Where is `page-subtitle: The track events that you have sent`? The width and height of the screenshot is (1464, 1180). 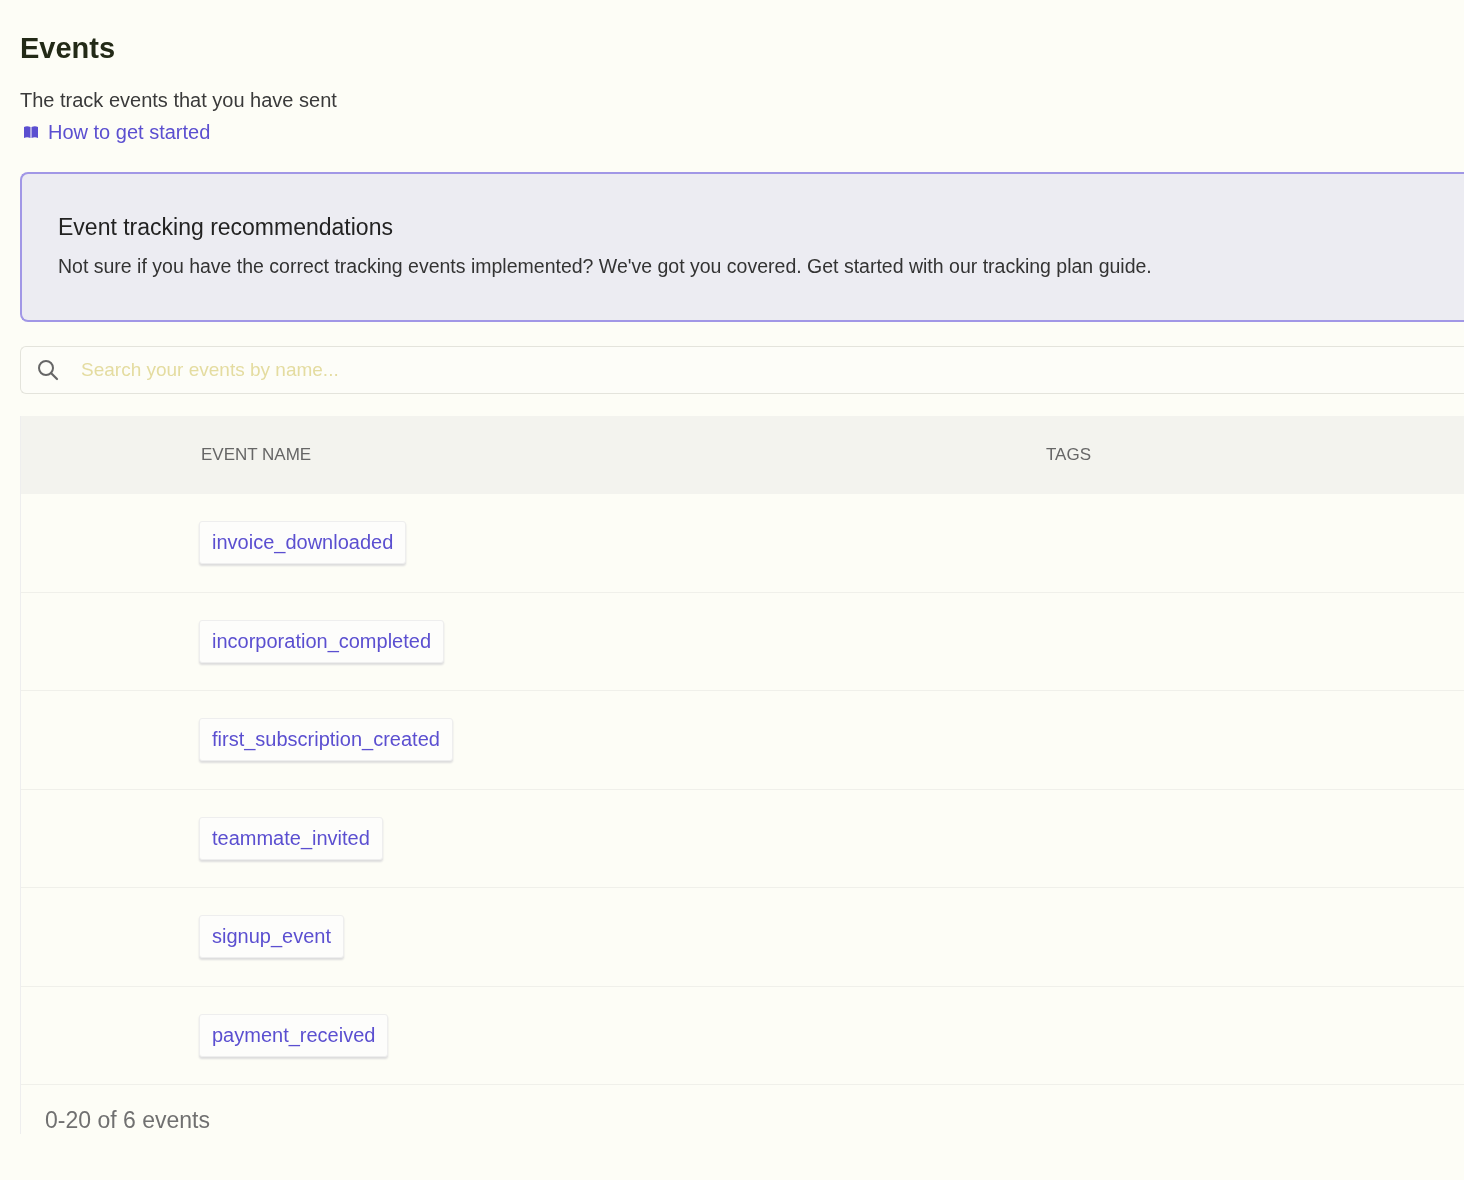 page-subtitle: The track events that you have sent is located at coordinates (179, 100).